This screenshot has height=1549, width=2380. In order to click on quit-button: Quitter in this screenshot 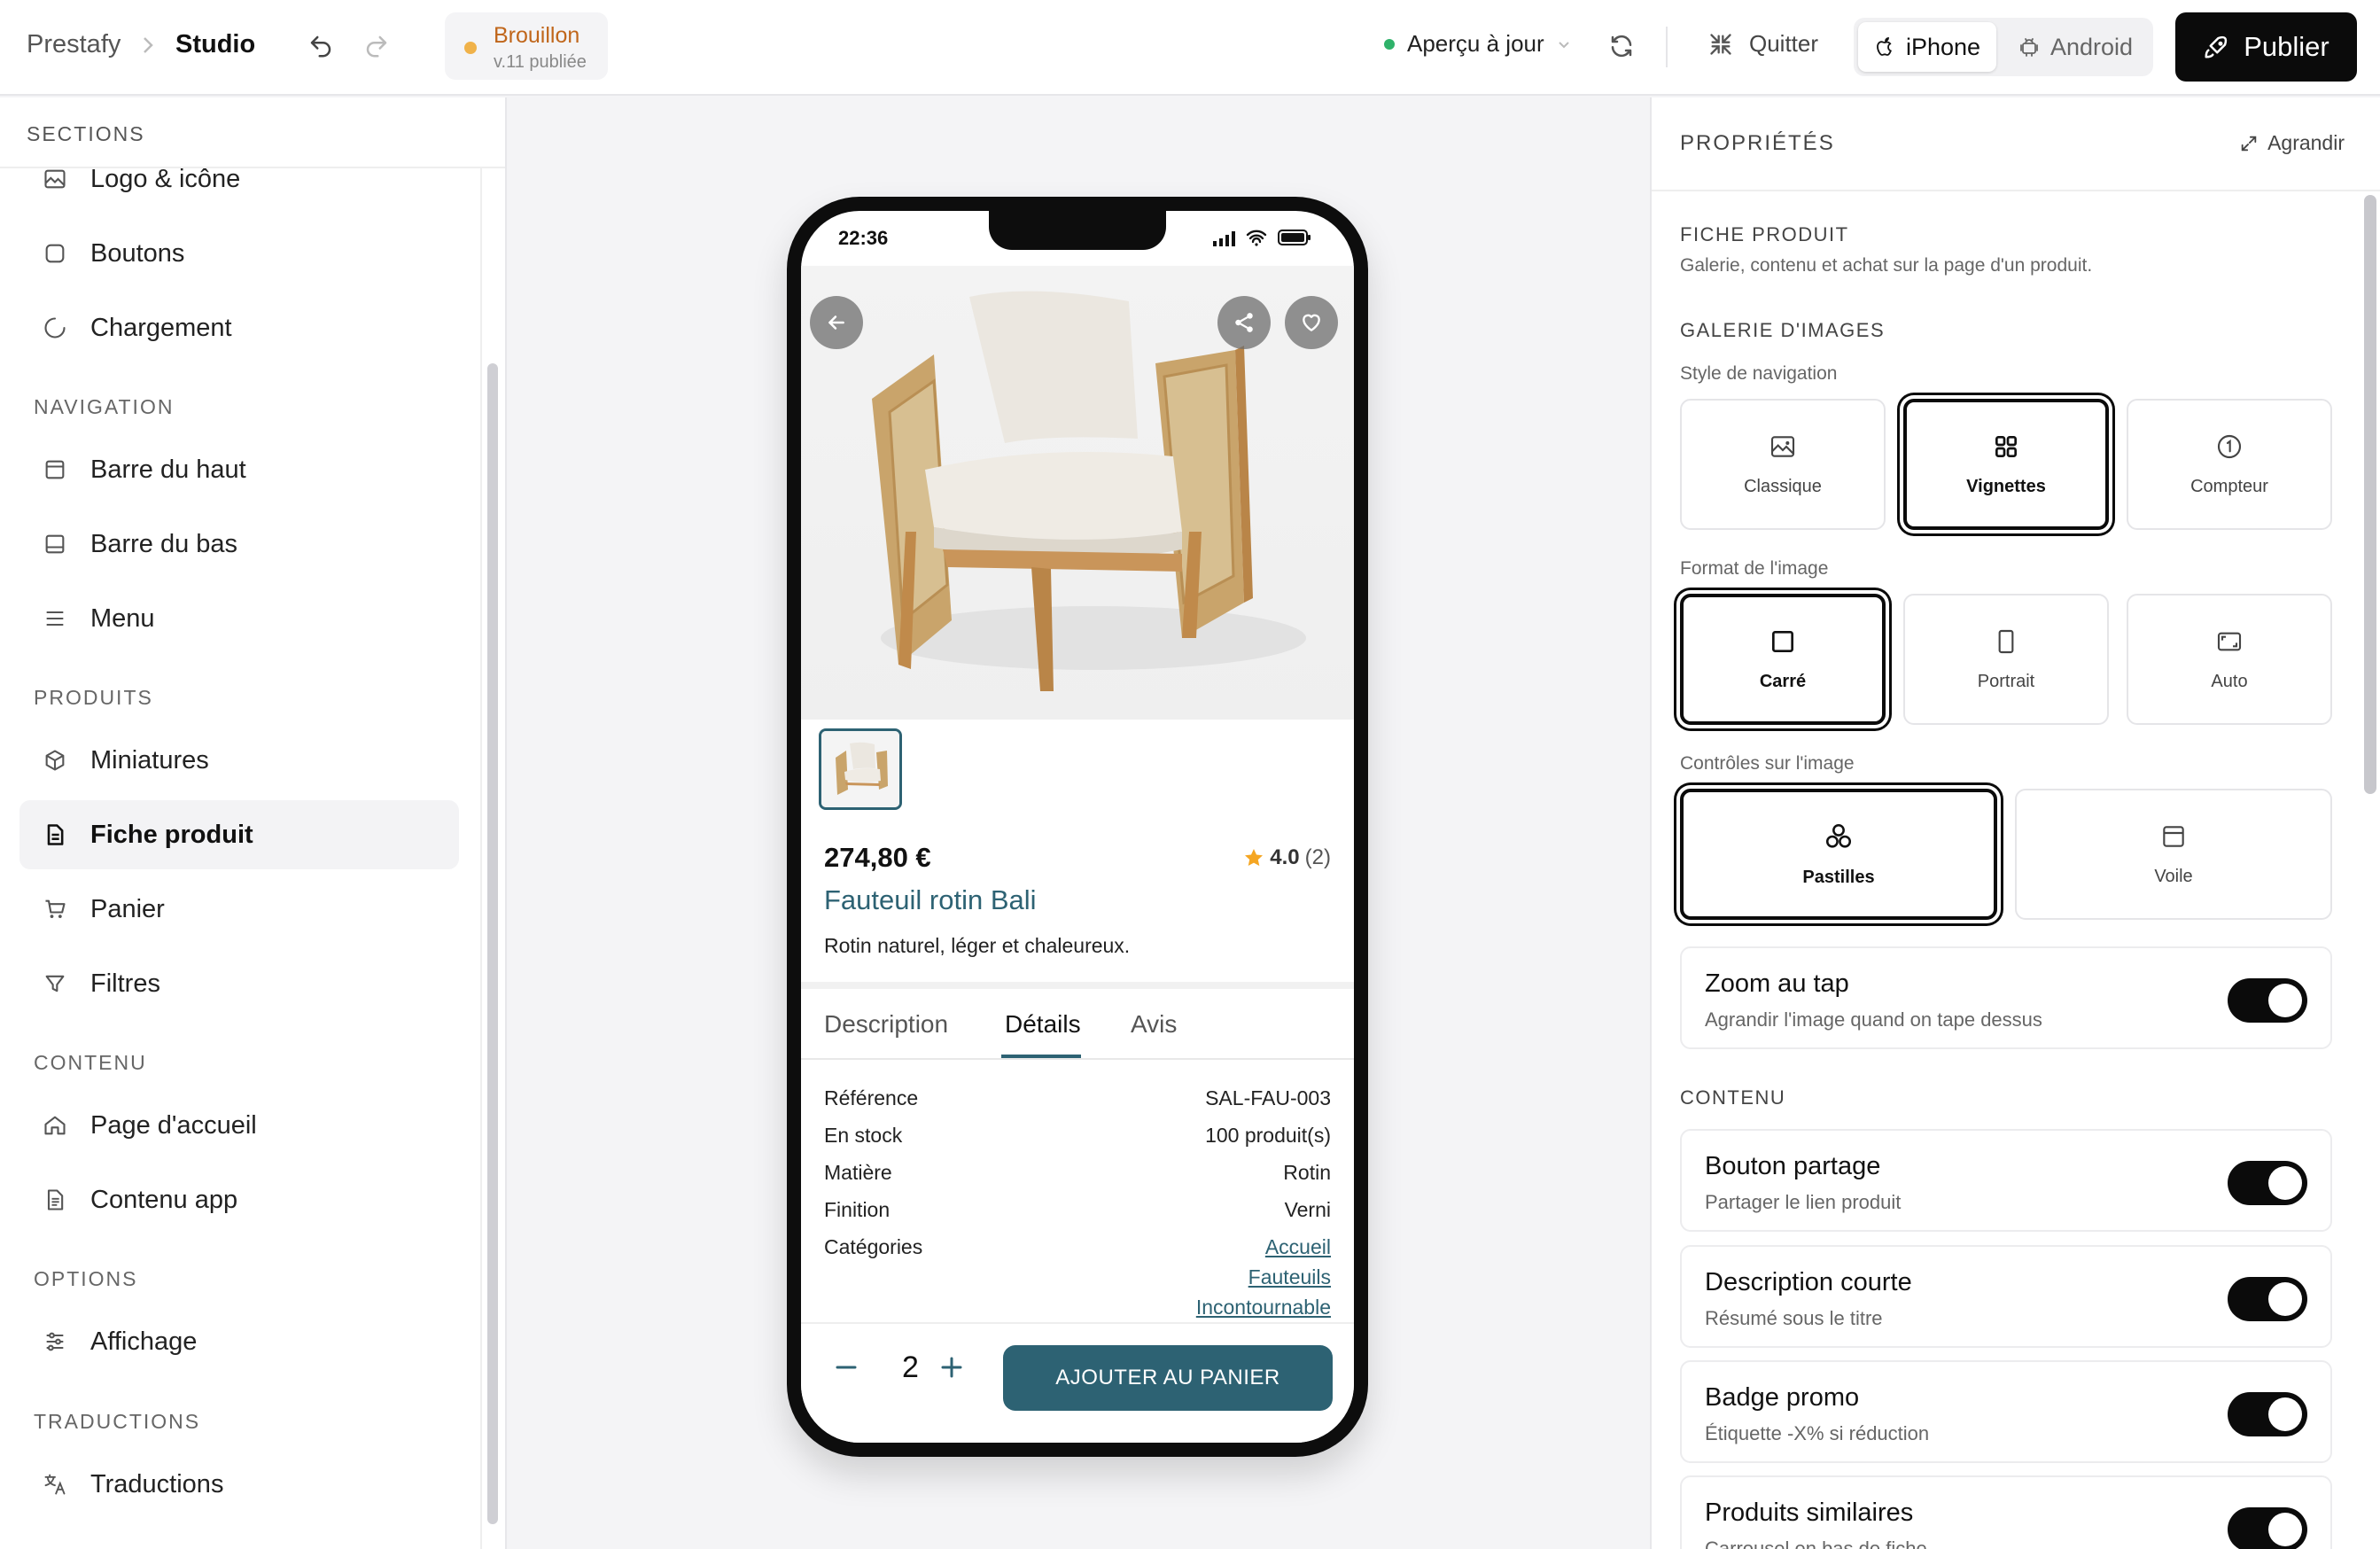, I will do `click(1763, 44)`.